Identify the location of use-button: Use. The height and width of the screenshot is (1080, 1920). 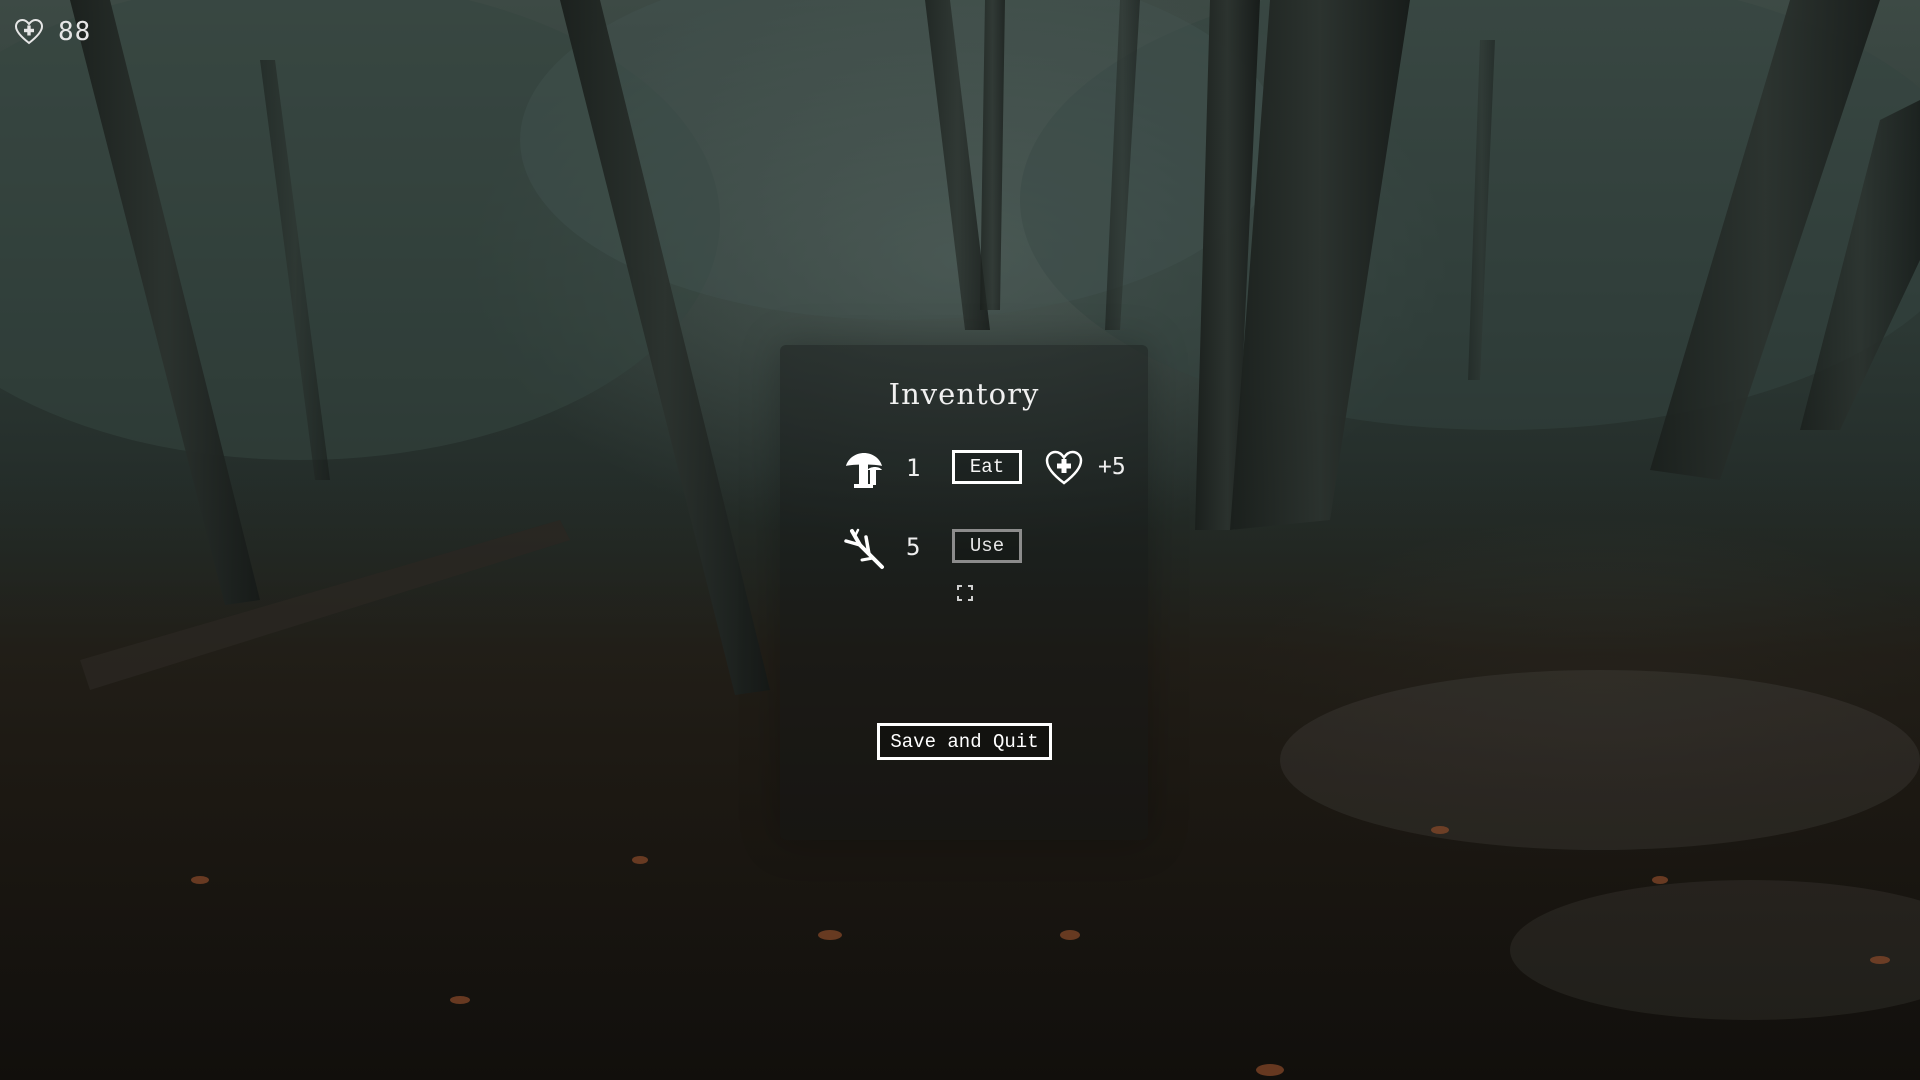
(987, 546).